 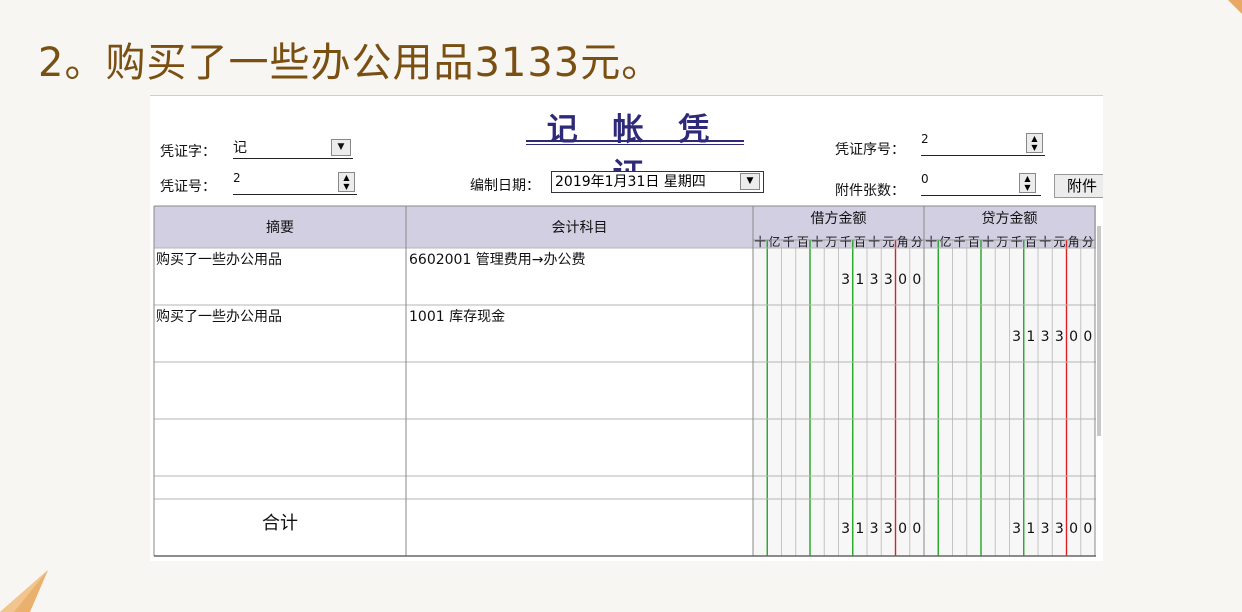 I want to click on header-debit: 借方金额, so click(x=839, y=219).